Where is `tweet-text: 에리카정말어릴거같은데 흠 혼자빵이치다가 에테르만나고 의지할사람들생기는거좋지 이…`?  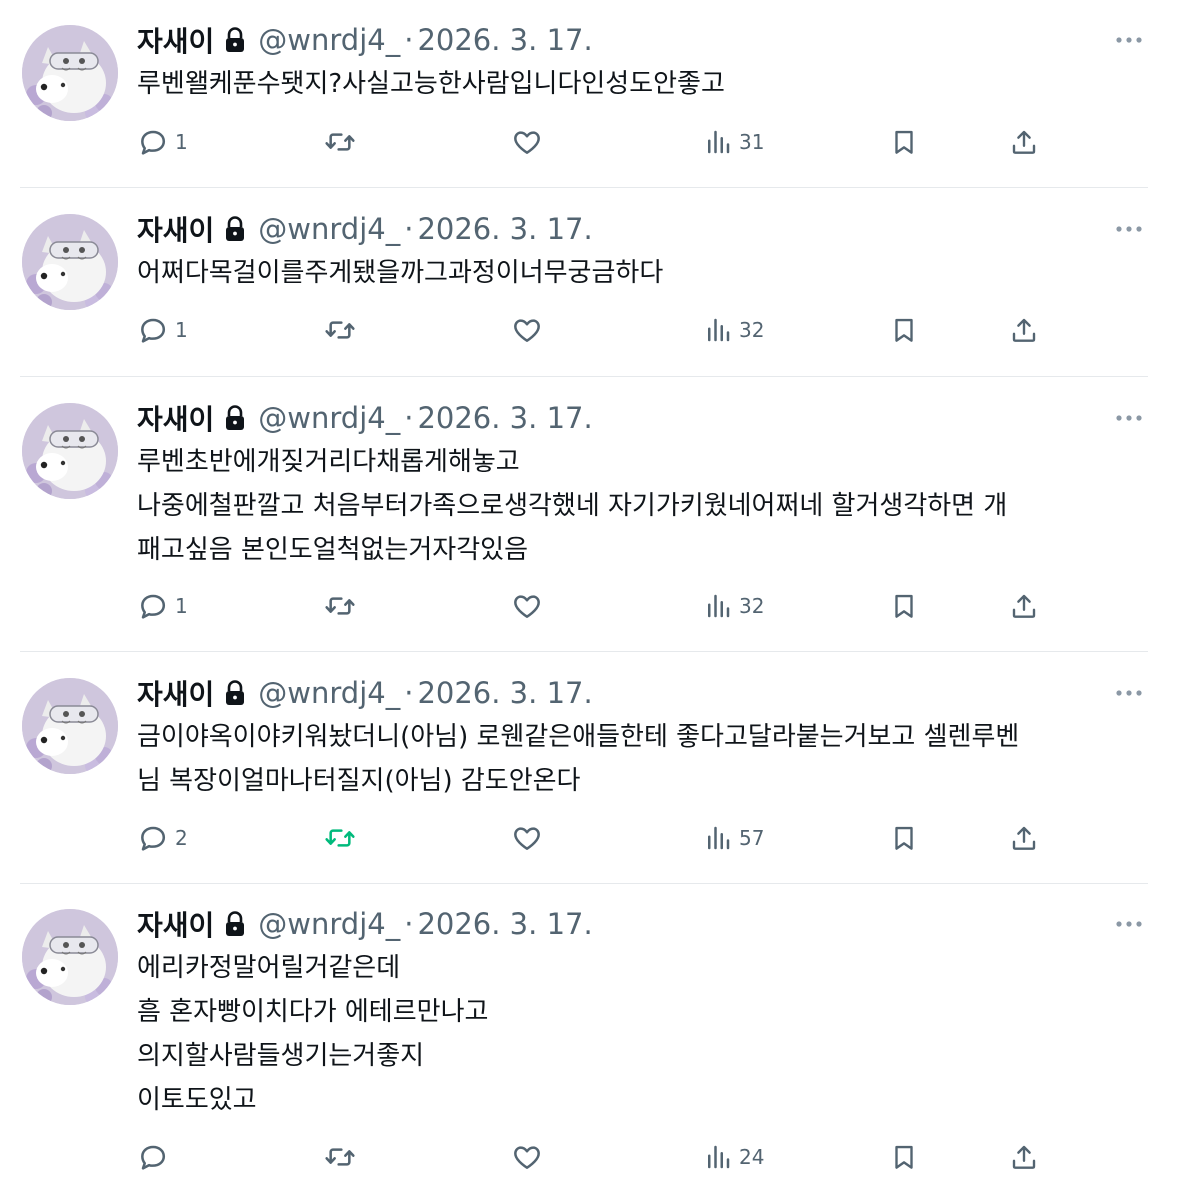
tweet-text: 에리카정말어릴거같은데 흠 혼자빵이치다가 에테르만나고 의지할사람들생기는거좋지 이… is located at coordinates (642, 1034).